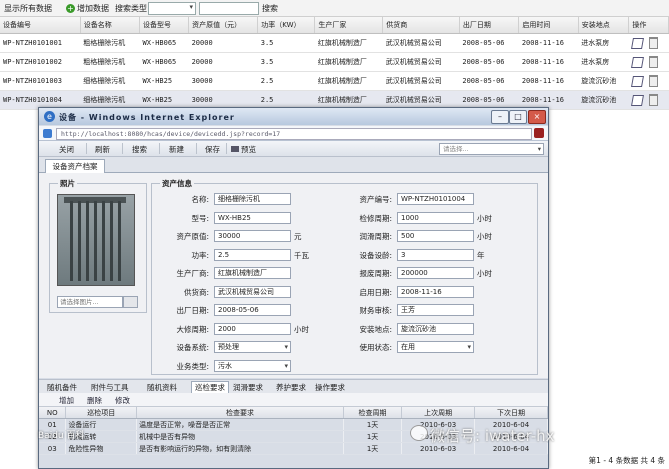 The height and width of the screenshot is (469, 669). I want to click on field-input: 3, so click(435, 254).